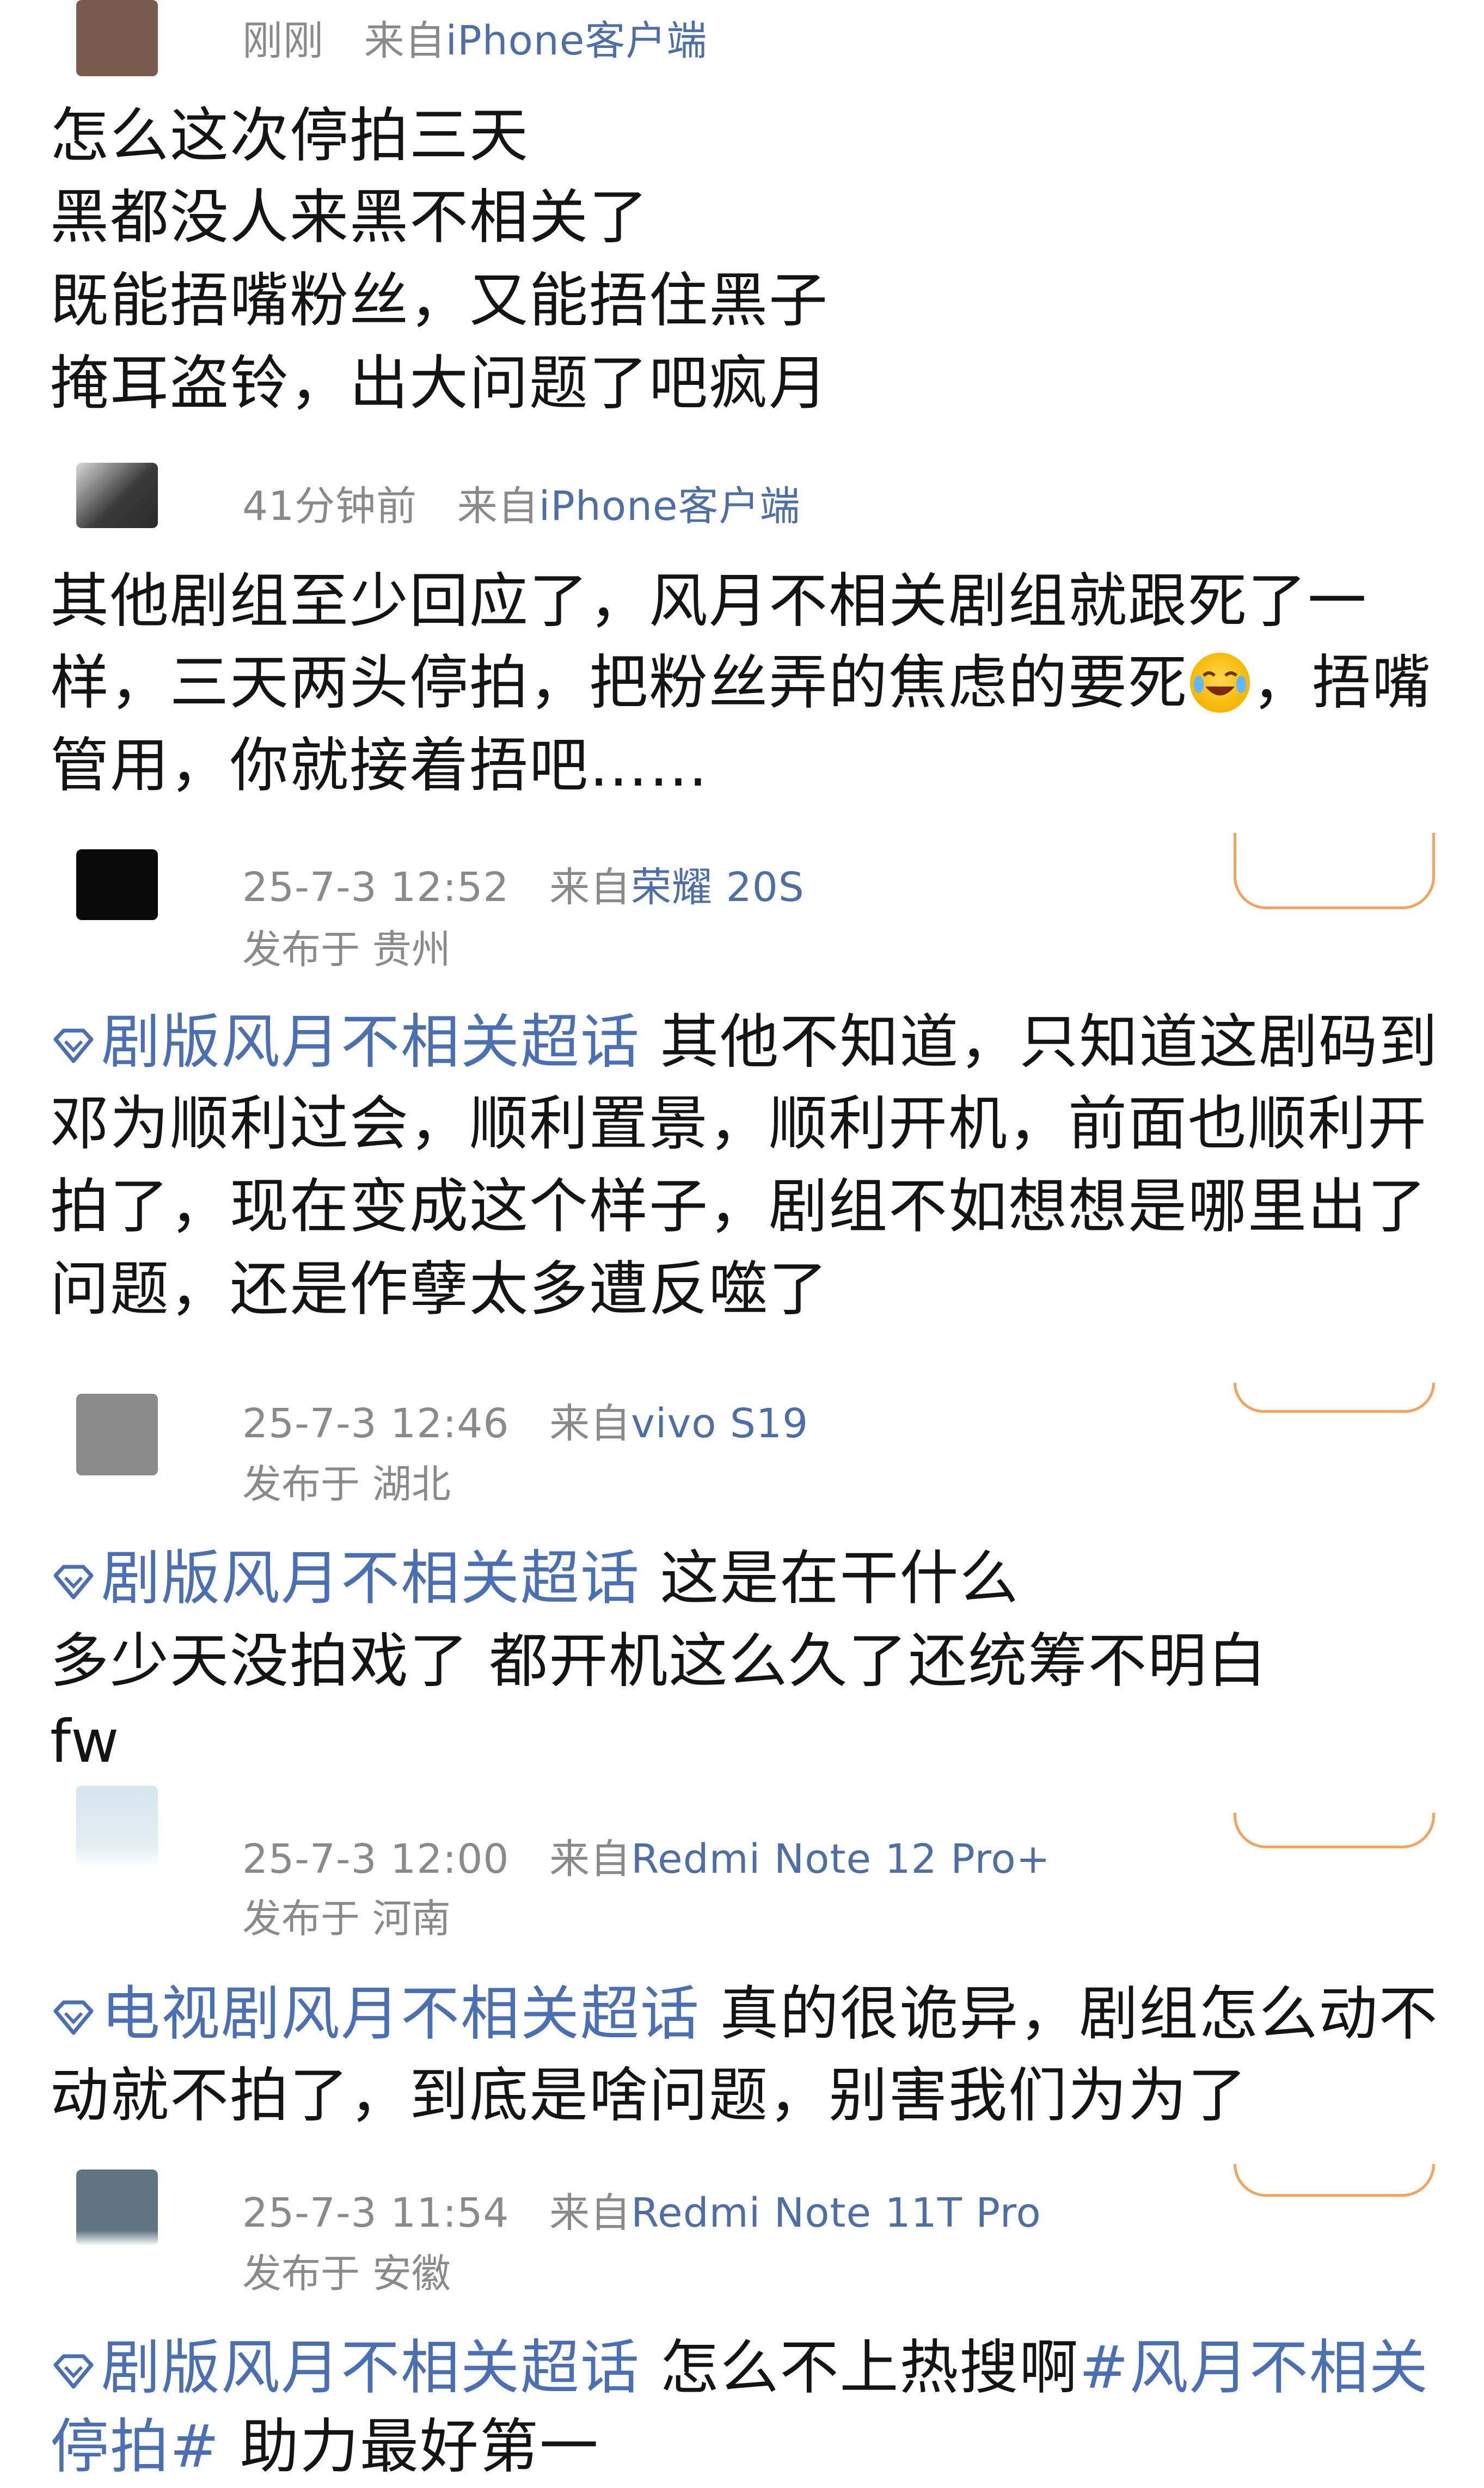  What do you see at coordinates (376, 1423) in the screenshot?
I see `post-time: 25-7-3 12:46` at bounding box center [376, 1423].